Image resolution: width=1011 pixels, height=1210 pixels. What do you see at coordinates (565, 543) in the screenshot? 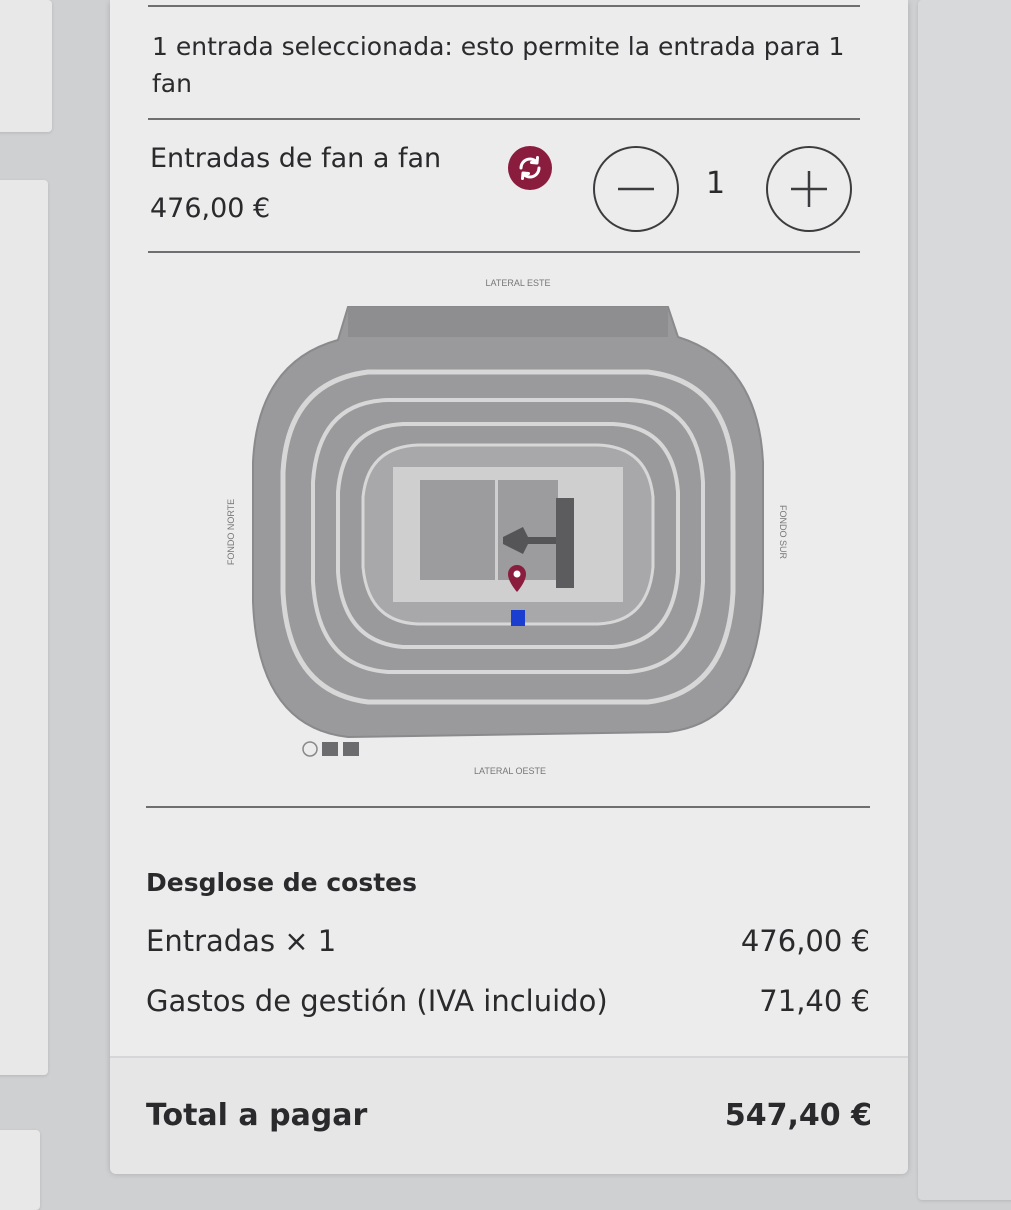
I see `stage` at bounding box center [565, 543].